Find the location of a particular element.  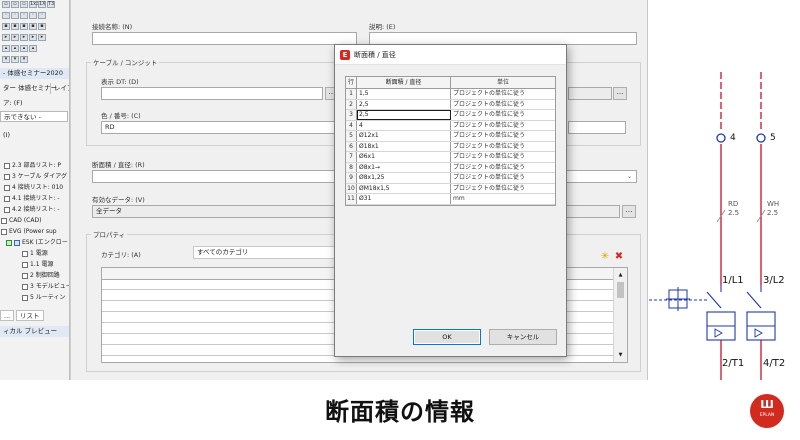

cross-section-cell: Ø6x1 is located at coordinates (404, 157).